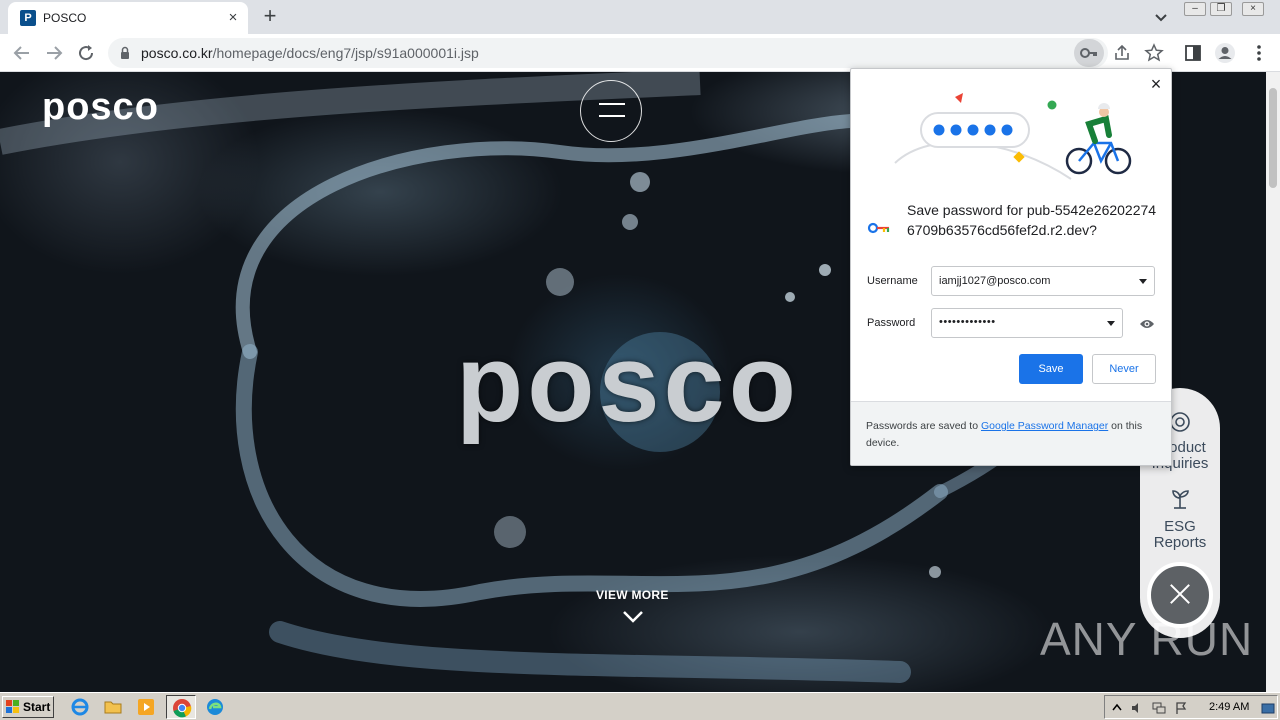 This screenshot has height=720, width=1280. I want to click on username-select: iamjj1027@posco.com, so click(1043, 281).